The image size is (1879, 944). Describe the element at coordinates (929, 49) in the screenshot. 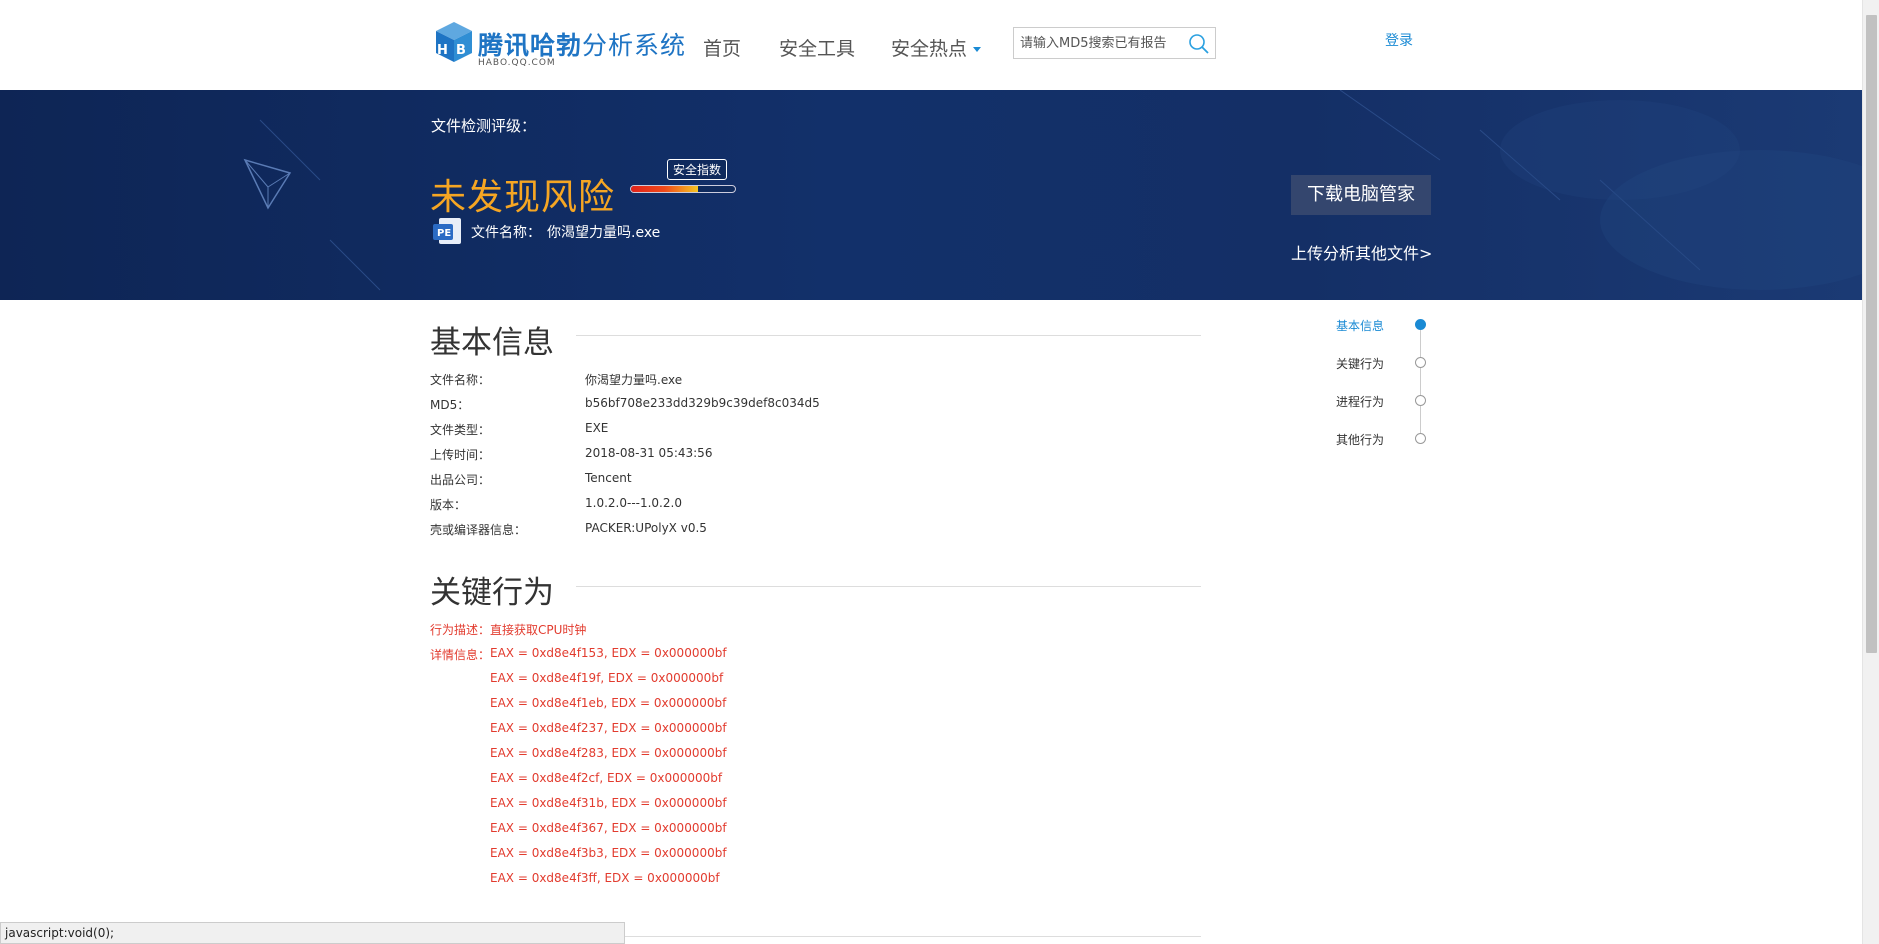

I see `nav-security-hotspots-label: 安全热点` at that location.